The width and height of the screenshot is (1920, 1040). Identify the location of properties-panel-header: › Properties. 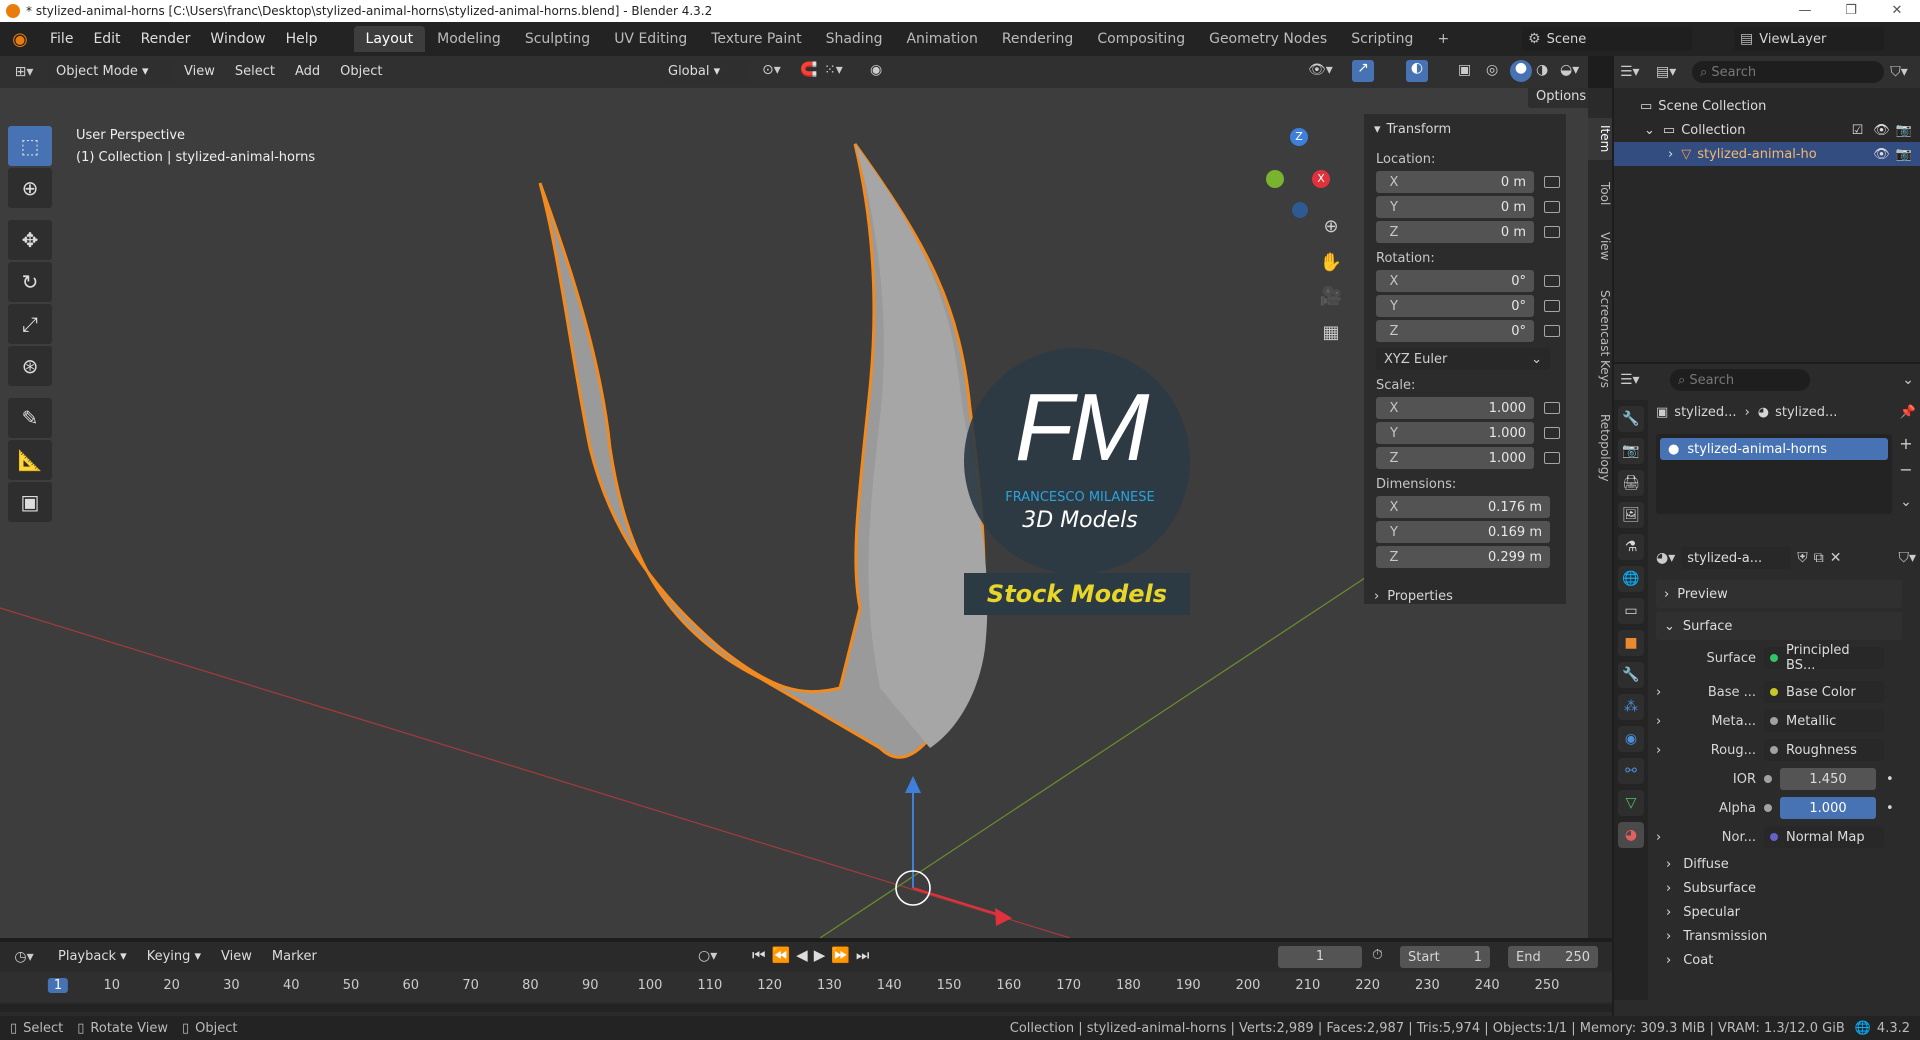
(1465, 596).